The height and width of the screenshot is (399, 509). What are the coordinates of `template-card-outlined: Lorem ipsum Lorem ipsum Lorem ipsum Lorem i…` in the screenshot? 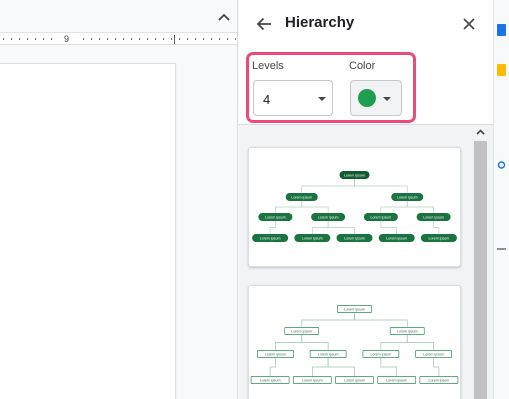 It's located at (354, 342).